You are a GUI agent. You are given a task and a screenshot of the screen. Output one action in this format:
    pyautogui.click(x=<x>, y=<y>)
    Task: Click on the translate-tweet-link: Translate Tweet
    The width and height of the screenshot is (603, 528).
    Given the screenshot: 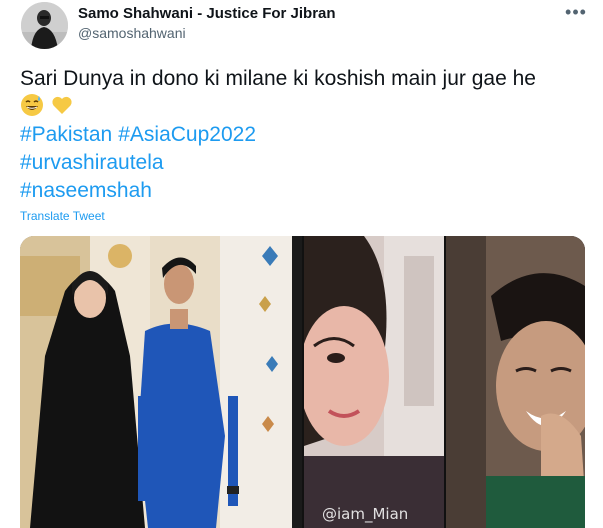 What is the action you would take?
    pyautogui.click(x=62, y=216)
    